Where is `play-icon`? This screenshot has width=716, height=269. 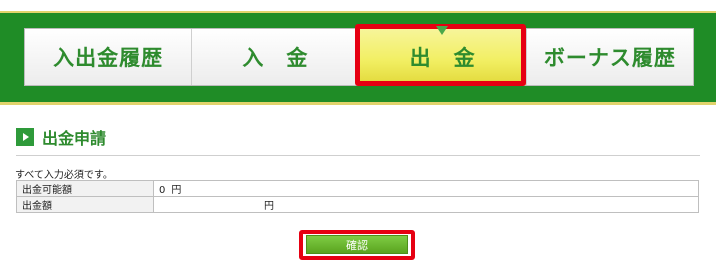
play-icon is located at coordinates (25, 137).